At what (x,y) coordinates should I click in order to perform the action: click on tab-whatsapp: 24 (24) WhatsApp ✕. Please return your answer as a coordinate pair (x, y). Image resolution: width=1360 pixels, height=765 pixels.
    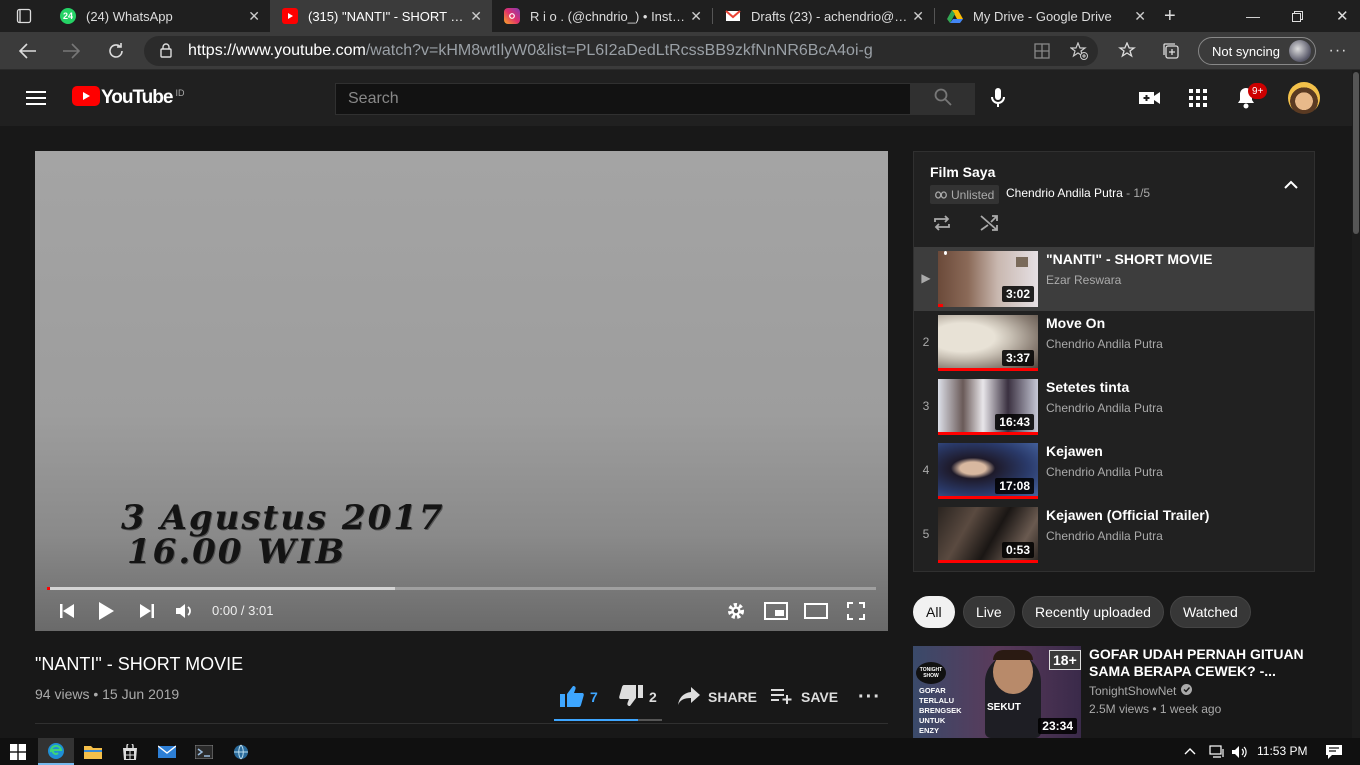
    Looking at the image, I should click on (159, 16).